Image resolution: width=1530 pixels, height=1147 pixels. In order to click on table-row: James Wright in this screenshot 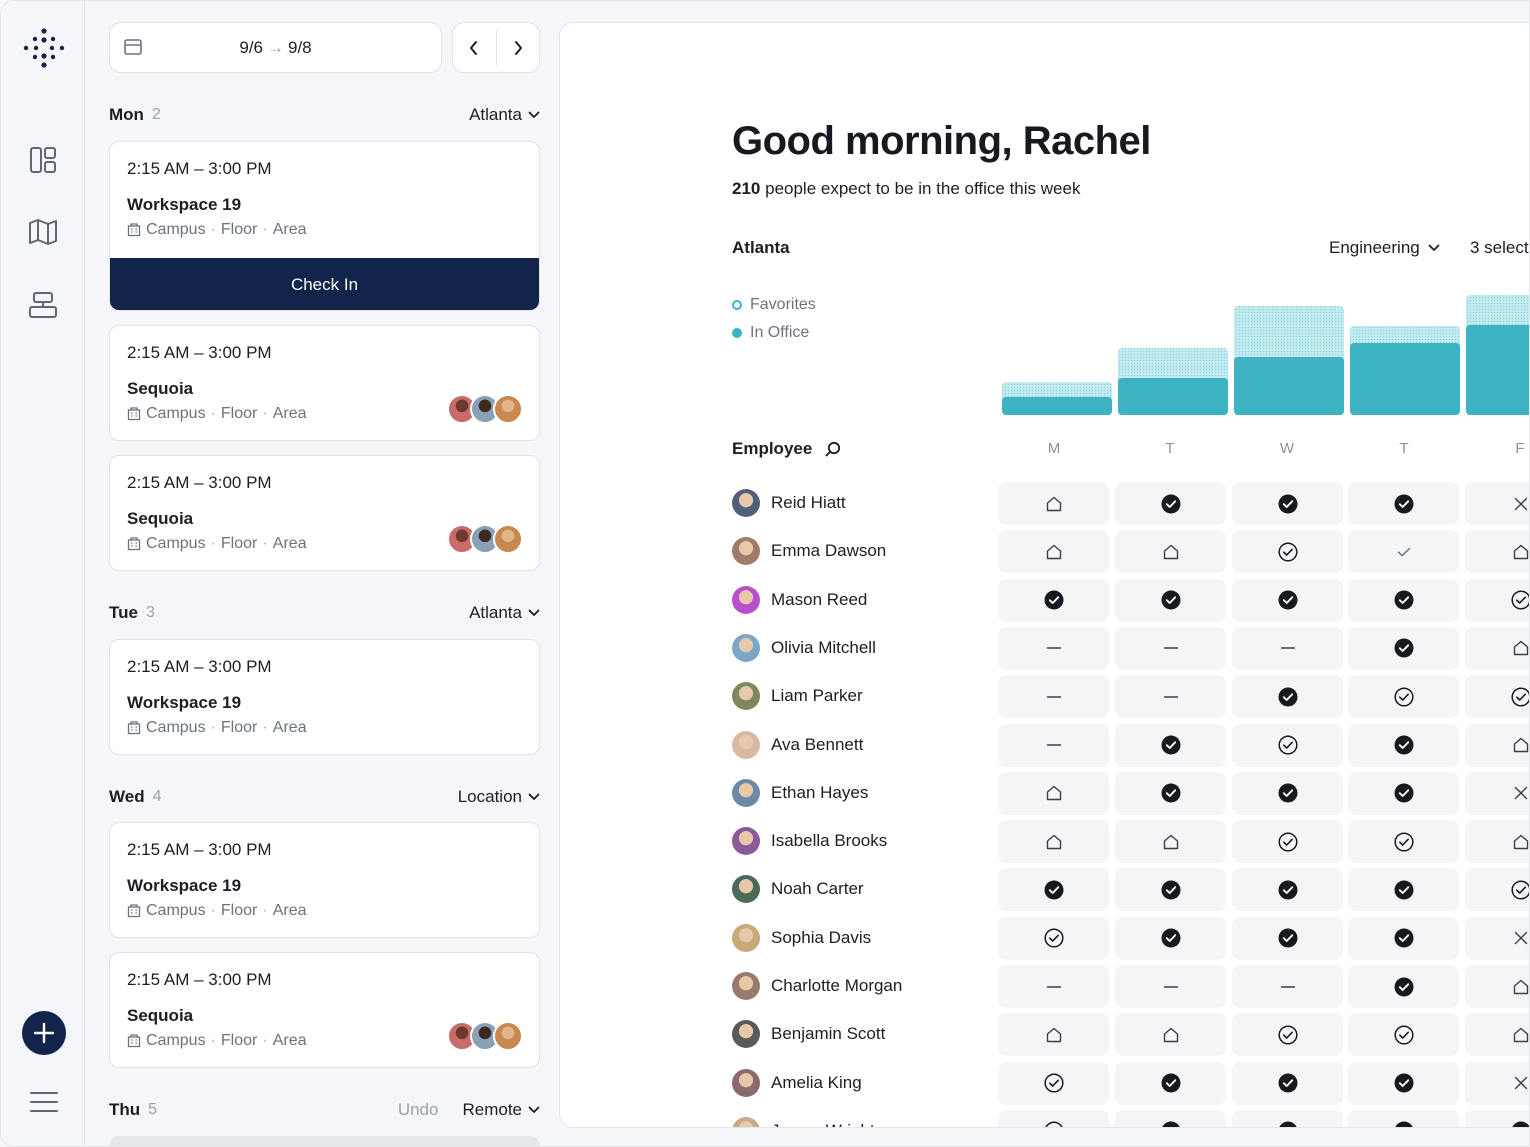, I will do `click(1044, 1118)`.